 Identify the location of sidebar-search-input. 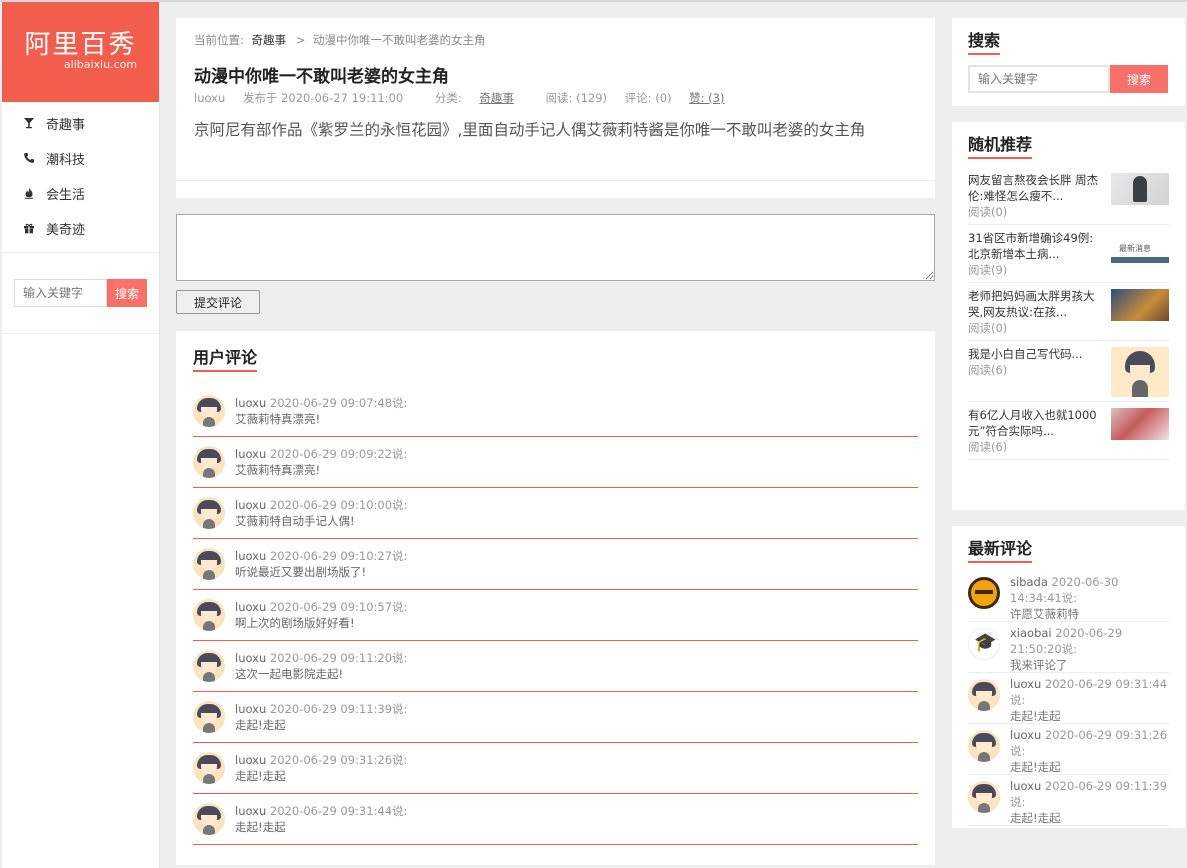
(60, 293).